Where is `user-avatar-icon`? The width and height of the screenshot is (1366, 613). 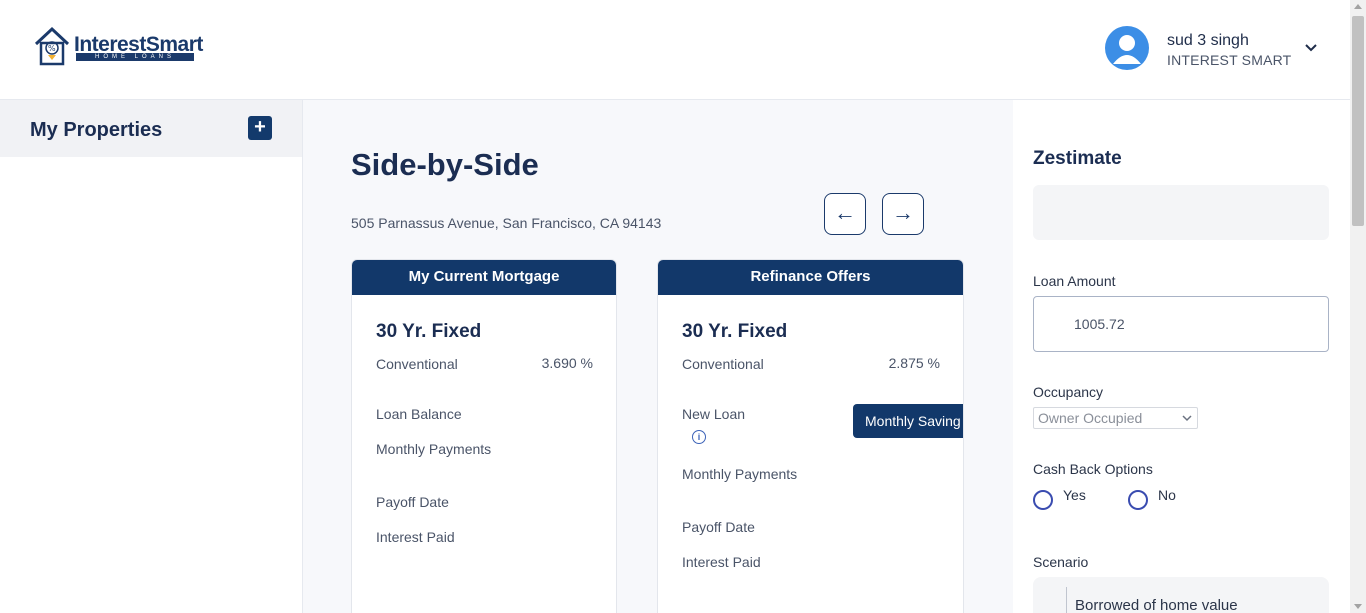 user-avatar-icon is located at coordinates (1127, 49).